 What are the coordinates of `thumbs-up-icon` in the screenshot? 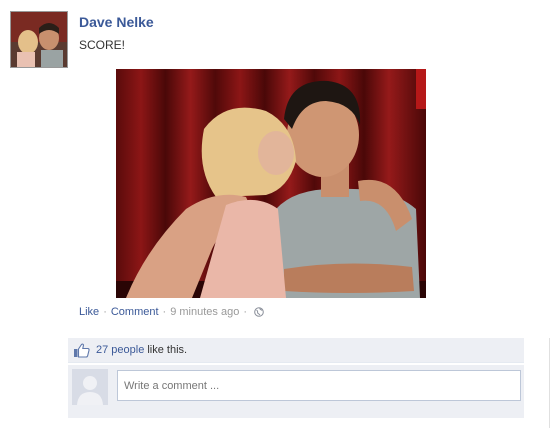 It's located at (81, 350).